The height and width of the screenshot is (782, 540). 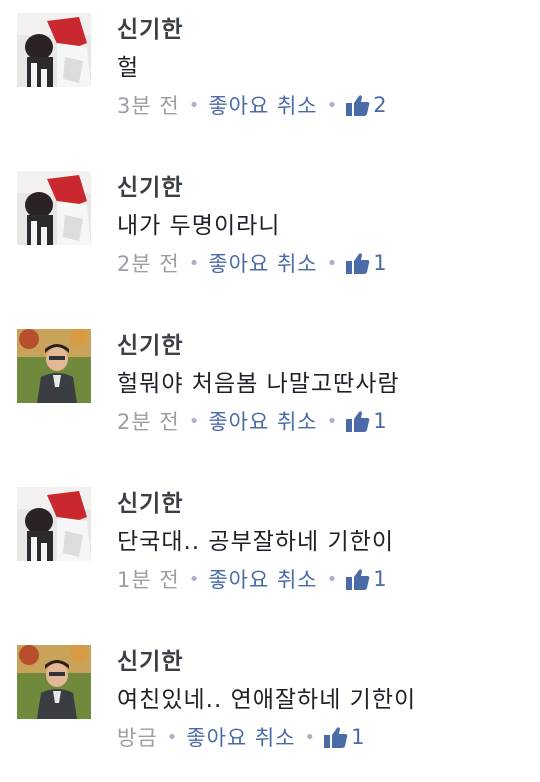 I want to click on comment-meta: 방금 • 좋아요 취소 • 1, so click(x=241, y=737).